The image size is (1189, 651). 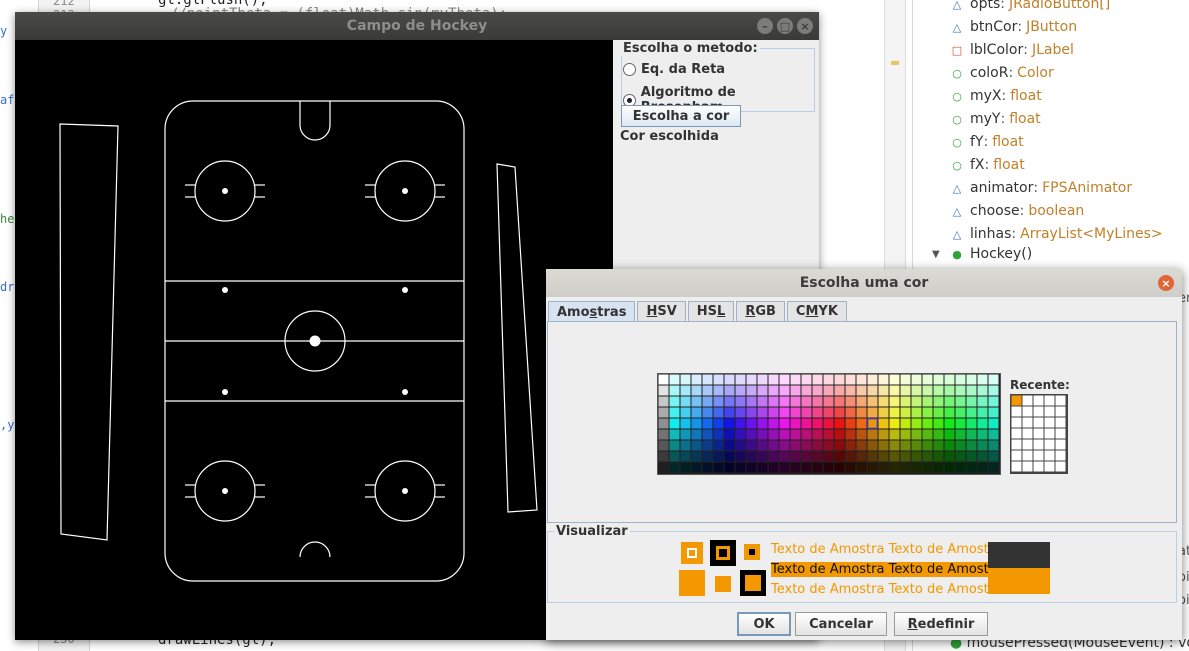 I want to click on preview-swatch, so click(x=692, y=553).